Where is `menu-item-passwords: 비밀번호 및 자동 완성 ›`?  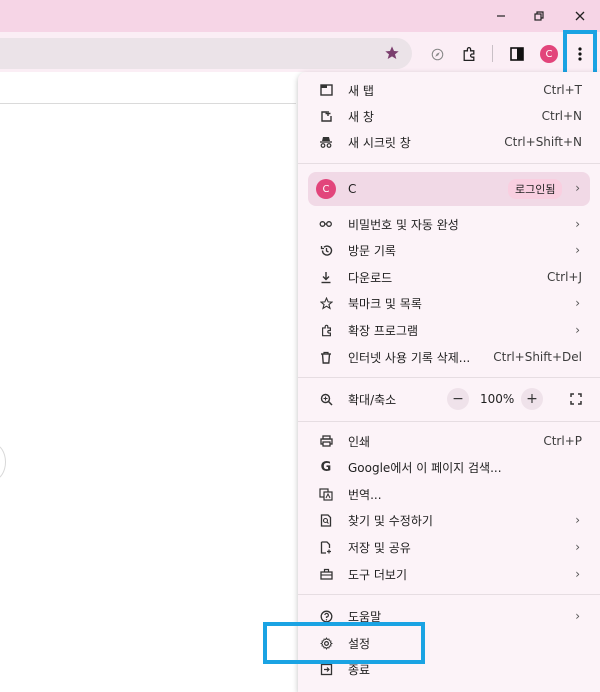 menu-item-passwords: 비밀번호 및 자동 완성 › is located at coordinates (449, 224).